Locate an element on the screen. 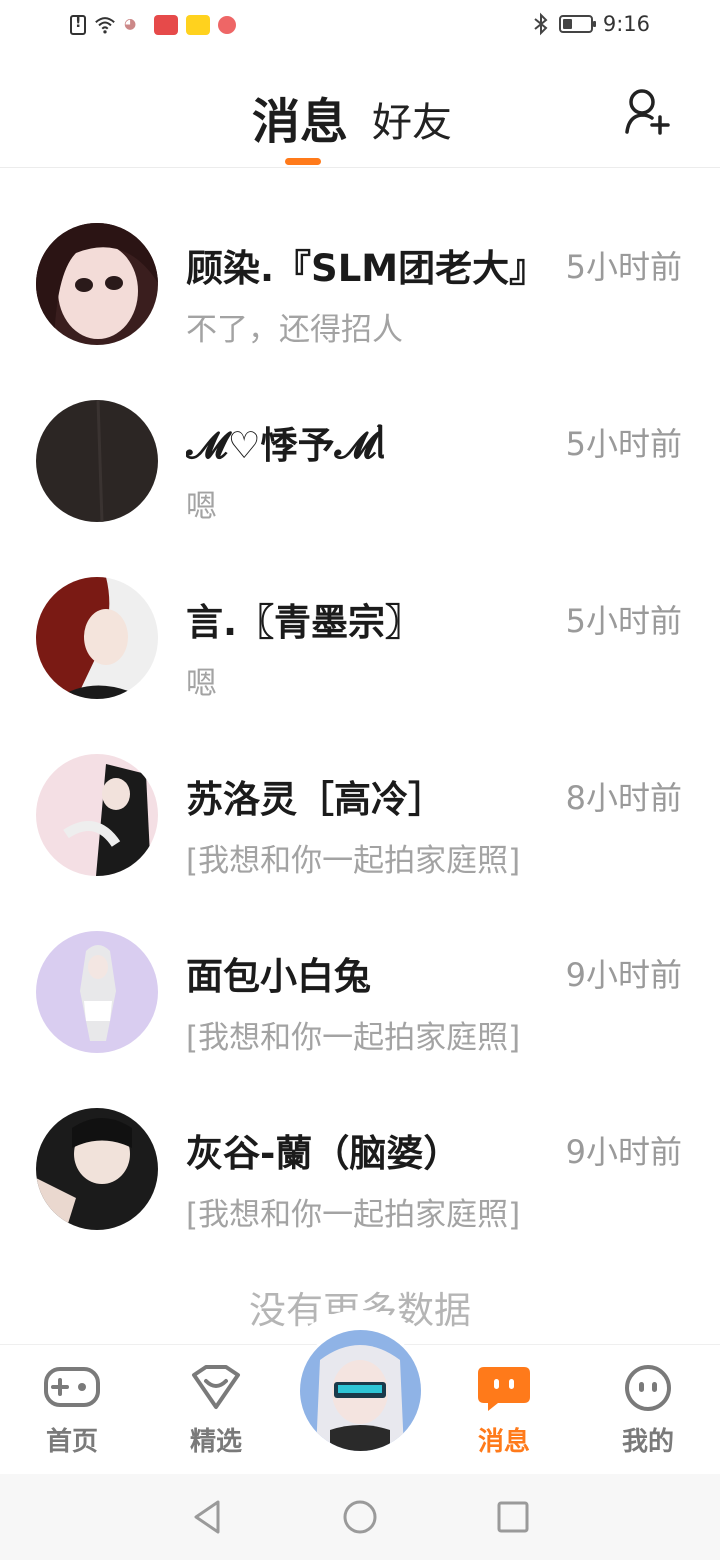  message-preview: 不了，还得招人 is located at coordinates (294, 330).